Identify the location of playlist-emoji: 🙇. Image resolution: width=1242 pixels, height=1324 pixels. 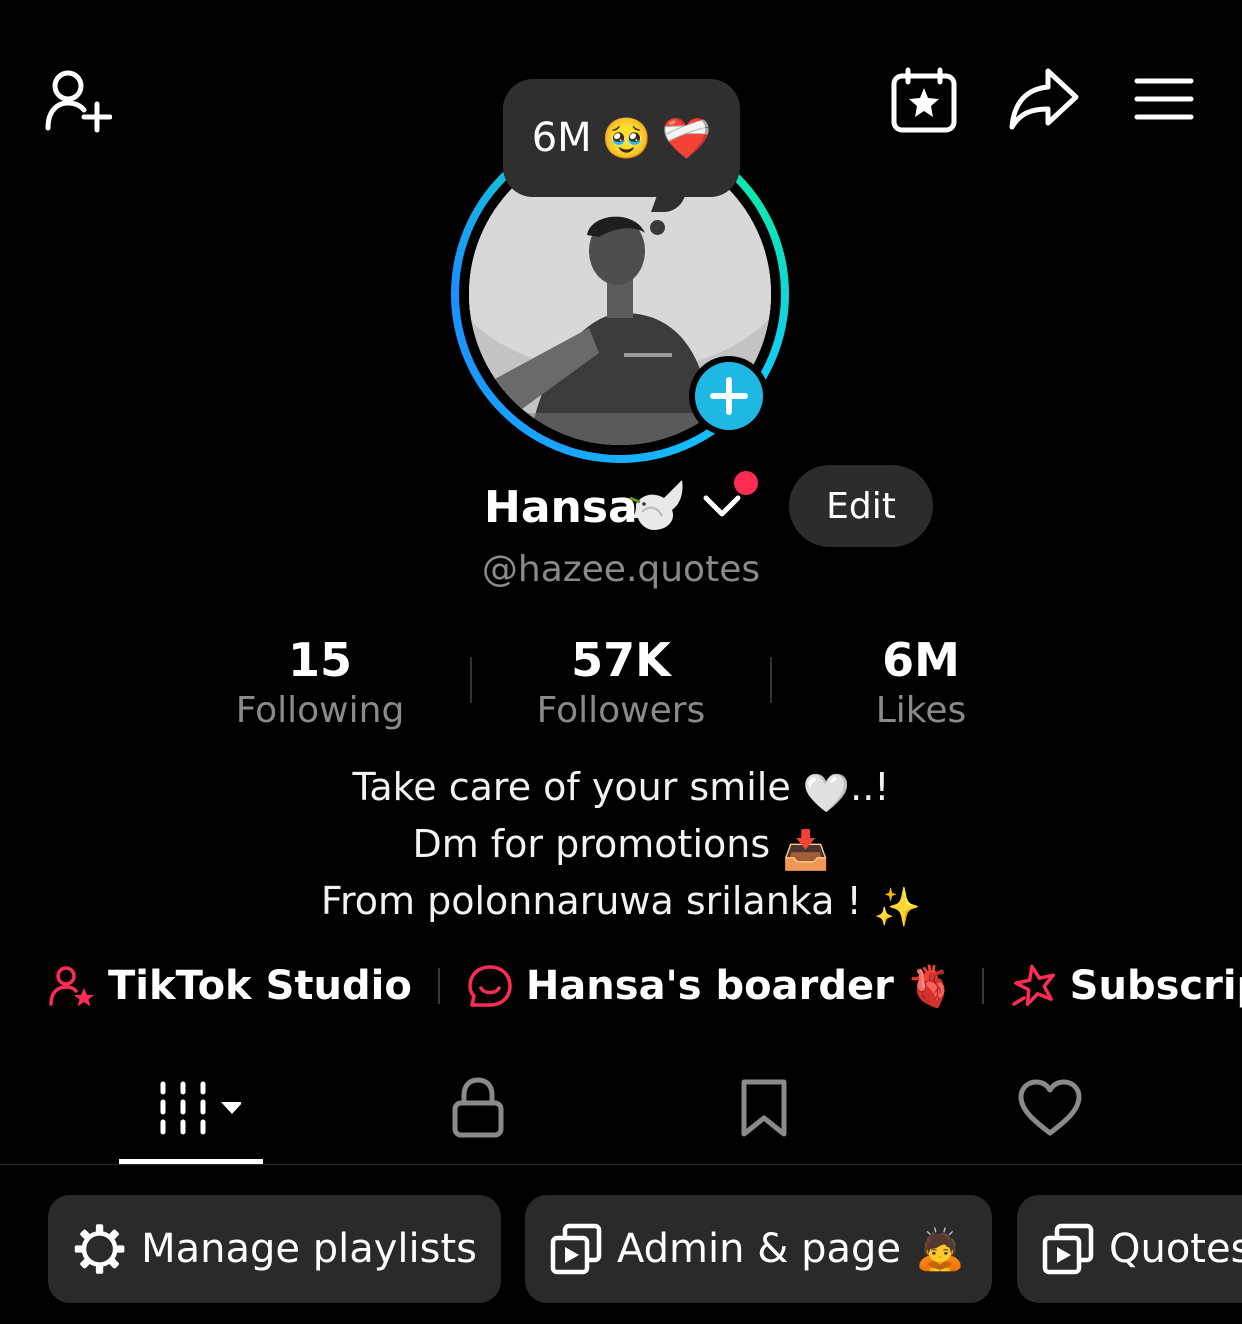
(940, 1249).